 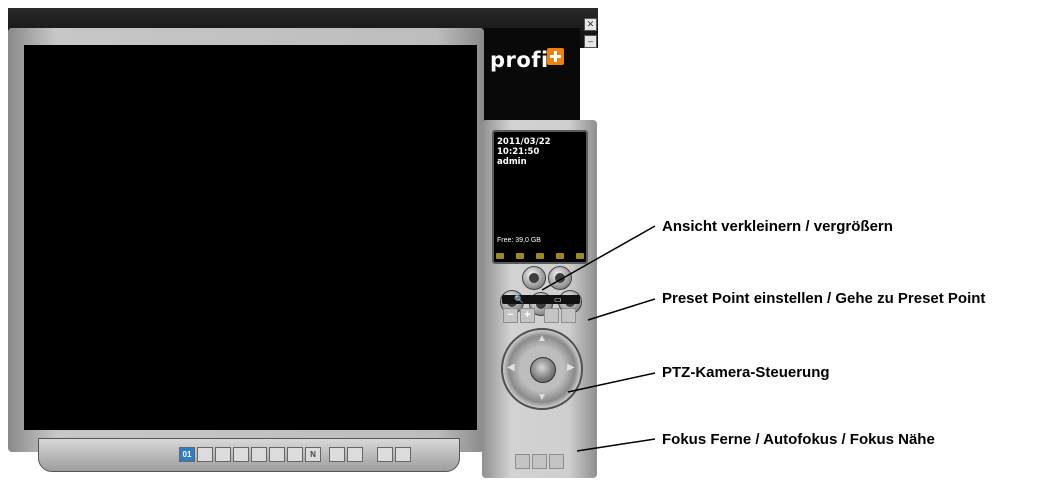 What do you see at coordinates (777, 226) in the screenshot?
I see `annotation-zoom-label: Ansicht verkleinern / vergrößern` at bounding box center [777, 226].